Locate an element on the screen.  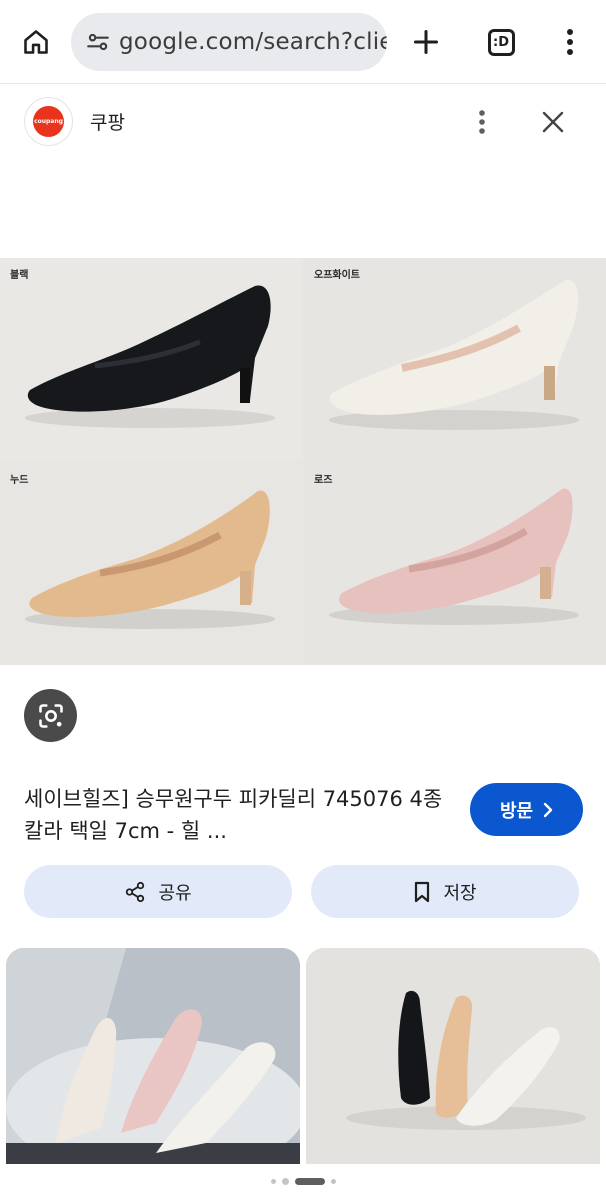
more-options-button is located at coordinates (482, 122).